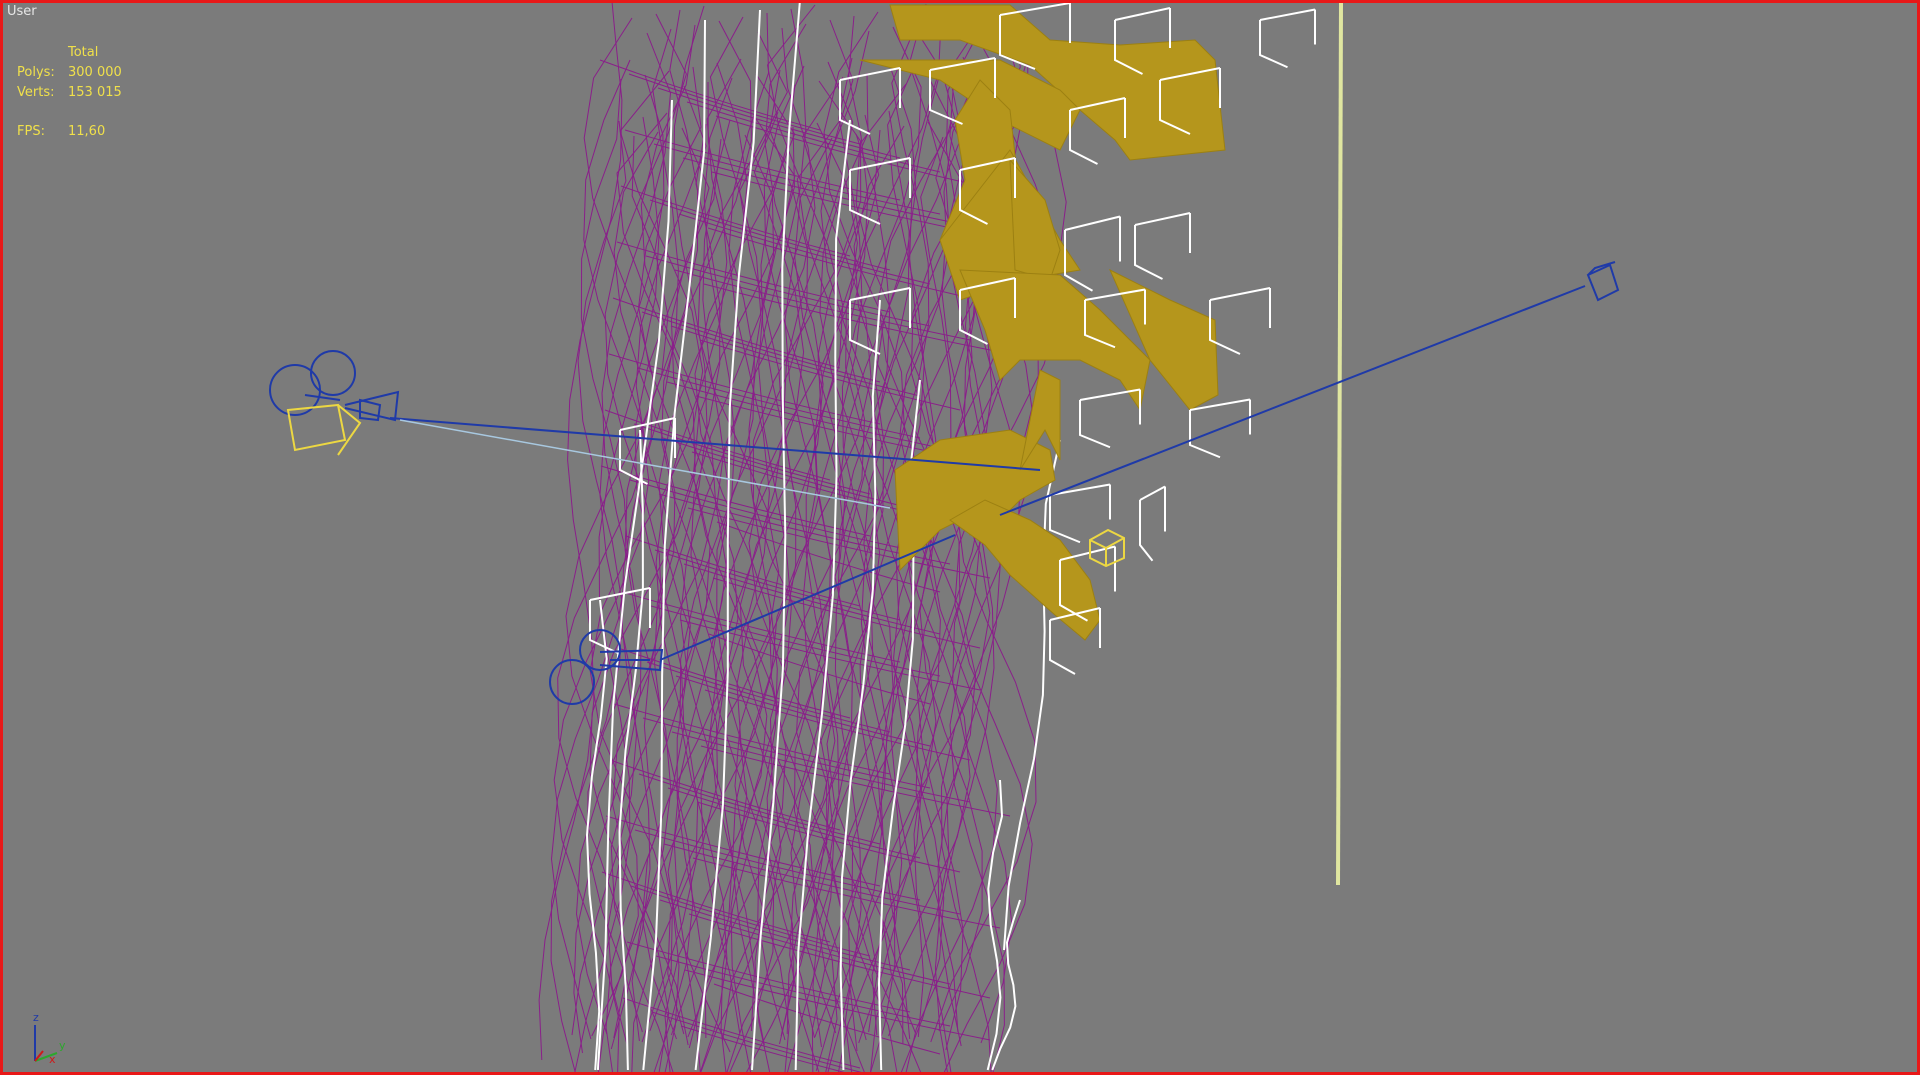 The height and width of the screenshot is (1075, 1920). I want to click on axis-gizmo: z y x, so click(50, 1040).